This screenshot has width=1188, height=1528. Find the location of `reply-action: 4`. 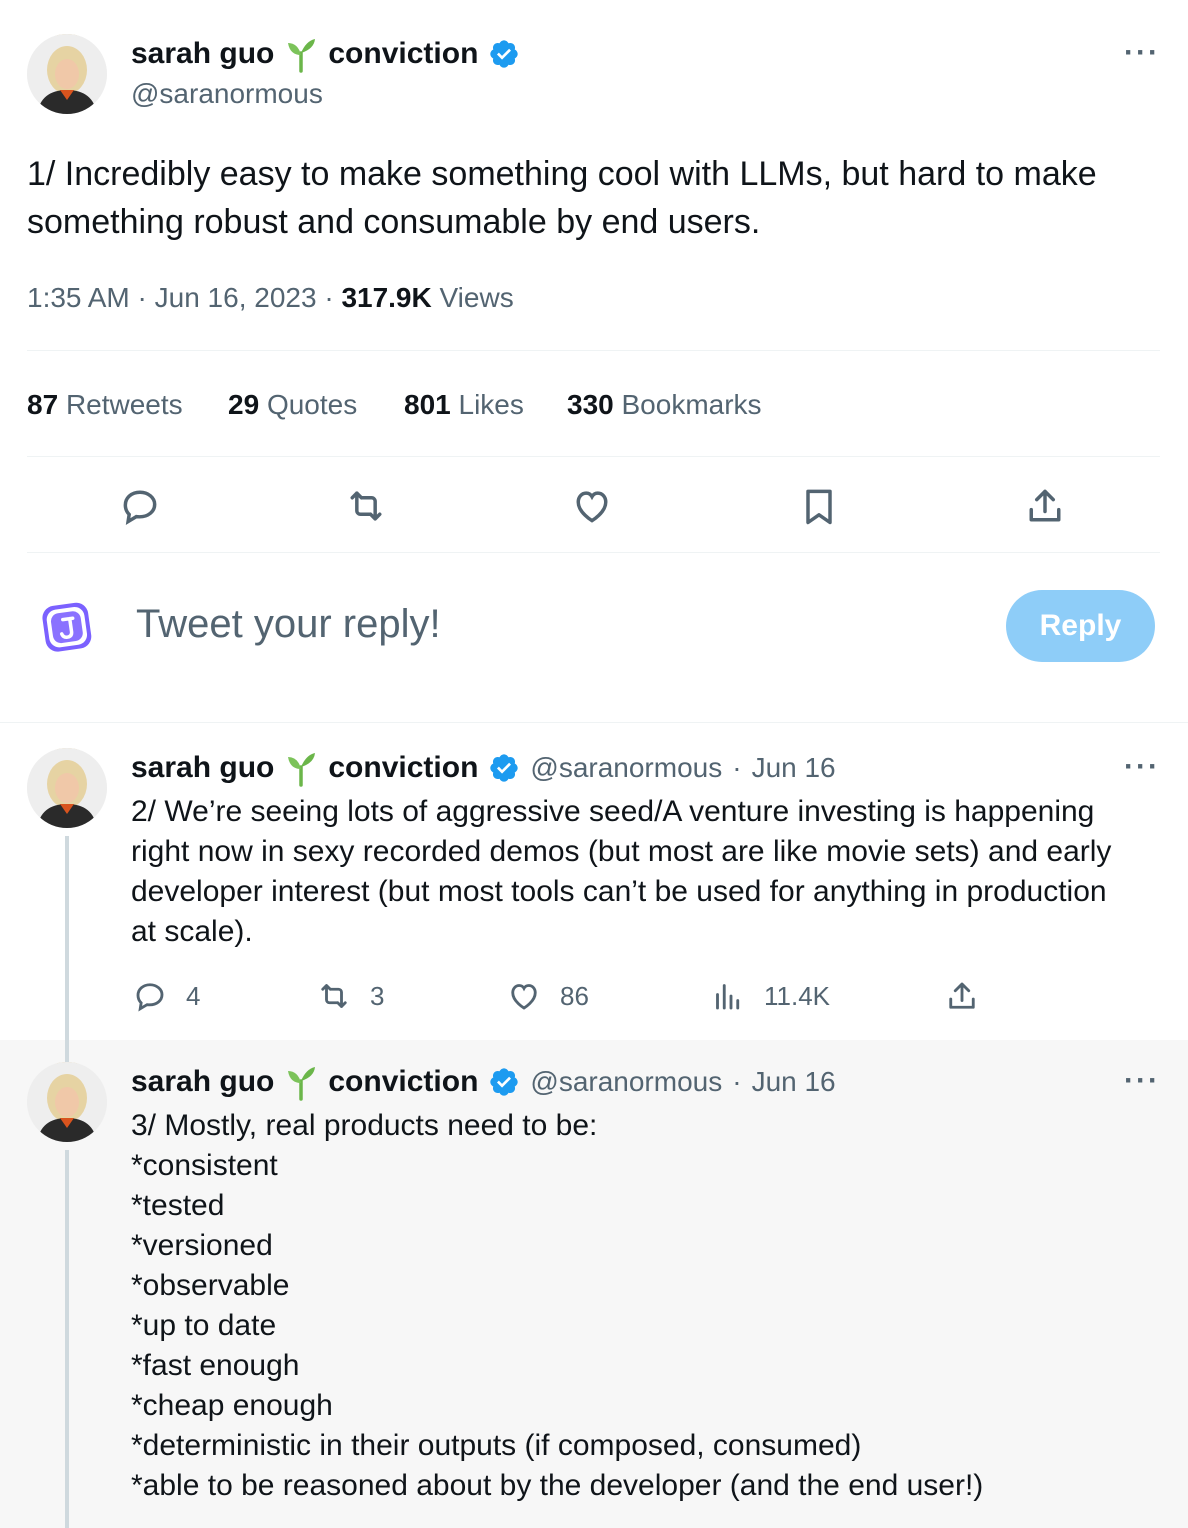

reply-action: 4 is located at coordinates (166, 996).